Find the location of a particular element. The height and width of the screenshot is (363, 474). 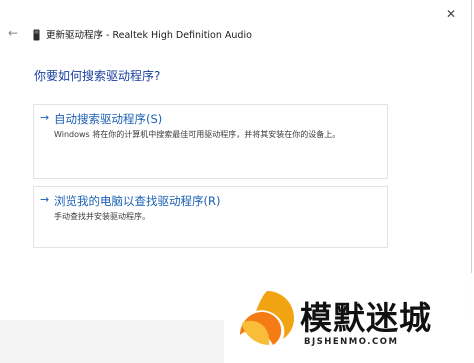

device-icon is located at coordinates (36, 35).